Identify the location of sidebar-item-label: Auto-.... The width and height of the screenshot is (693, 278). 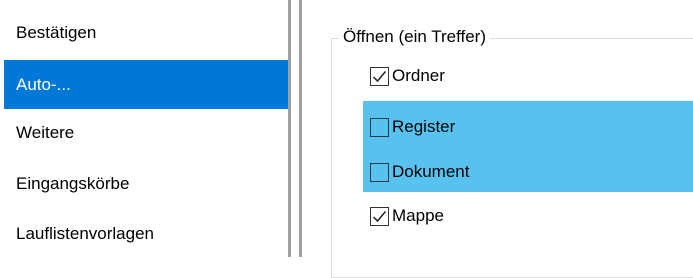
(43, 84).